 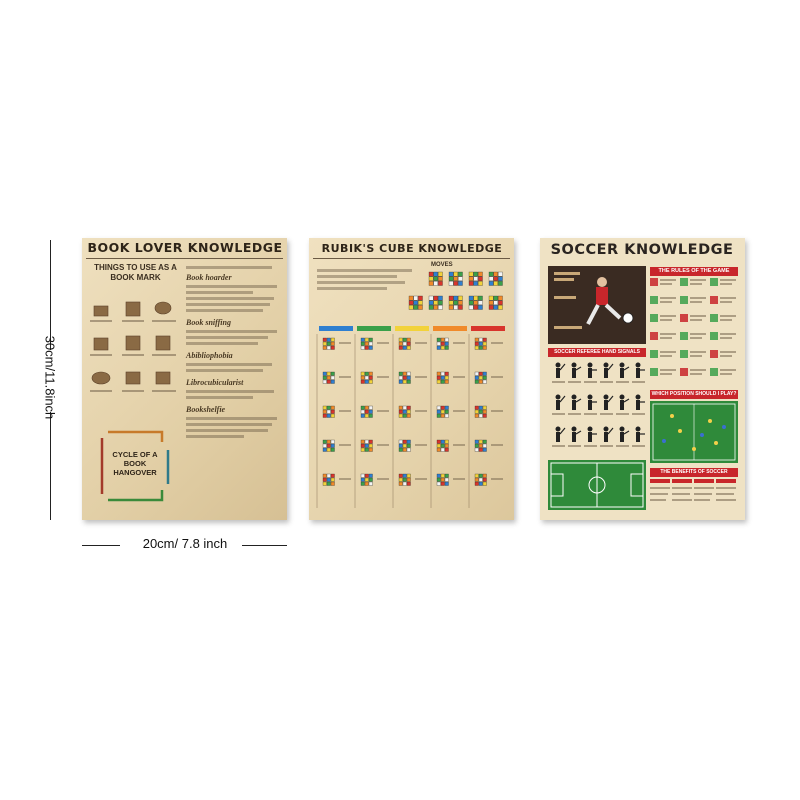 I want to click on width-dimension: 20cm/ 7.8 inch, so click(x=184, y=545).